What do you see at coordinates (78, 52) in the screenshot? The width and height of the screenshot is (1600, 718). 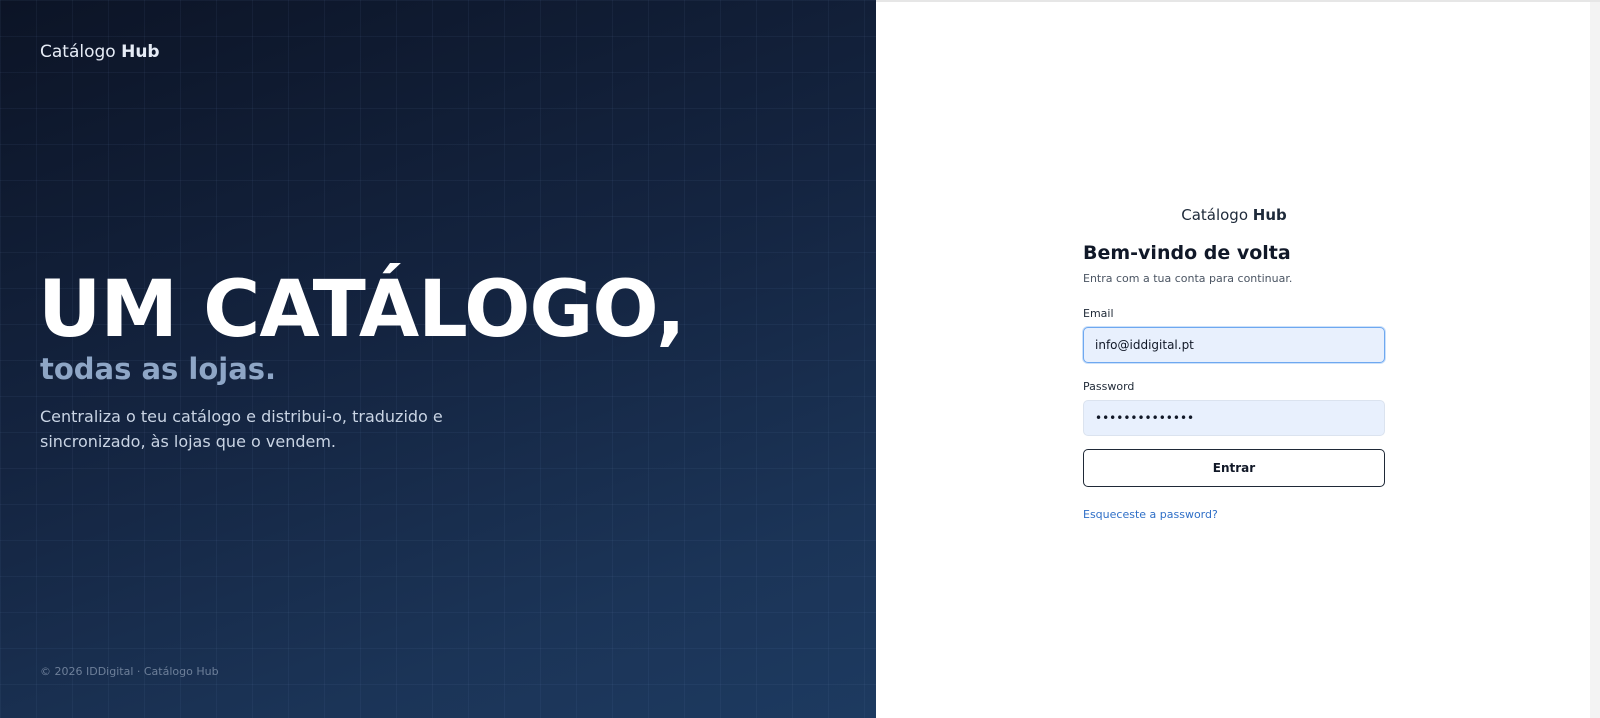 I see `hero-logo-regular: Catálogo` at bounding box center [78, 52].